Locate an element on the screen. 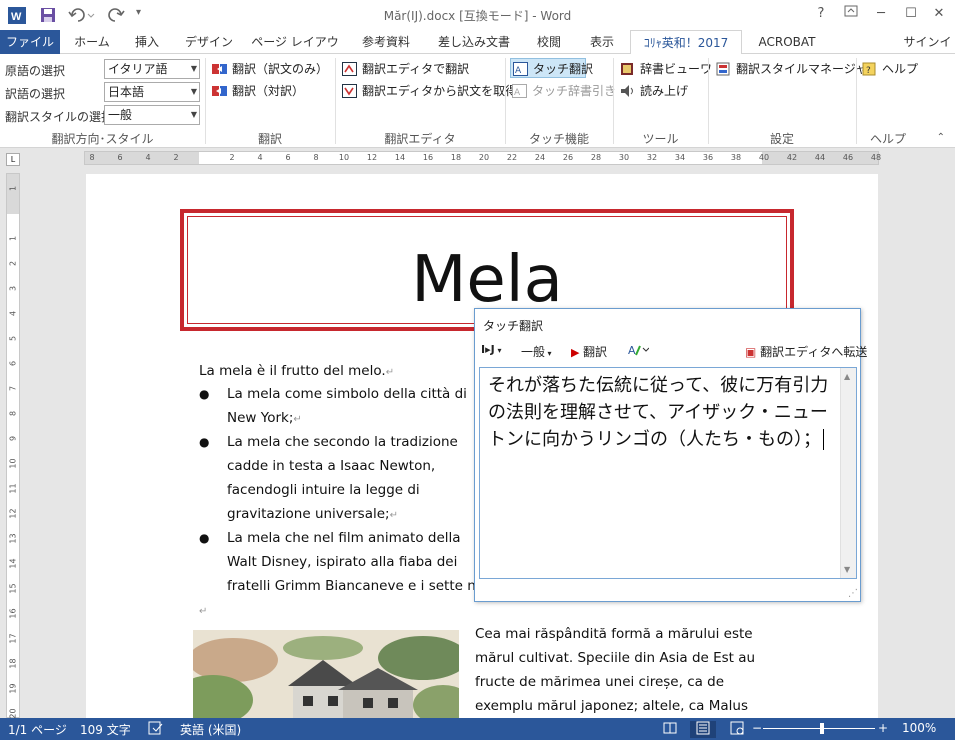  ruler-tick-label: 17 is located at coordinates (13, 638).